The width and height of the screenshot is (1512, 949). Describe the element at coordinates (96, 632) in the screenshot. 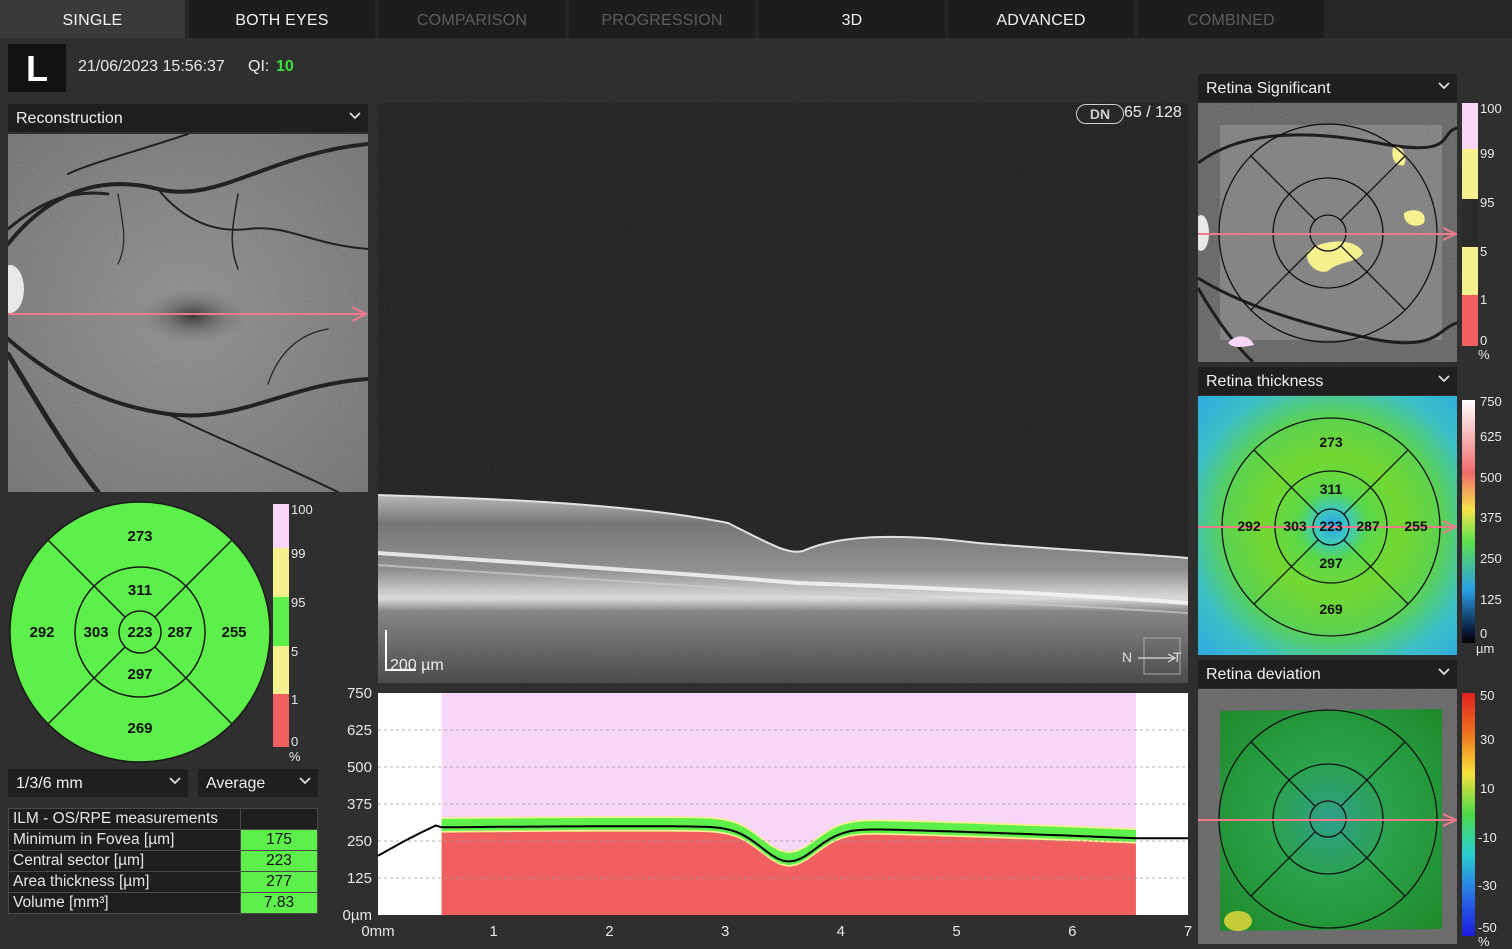

I see `etdrs-inner-left: 303` at that location.